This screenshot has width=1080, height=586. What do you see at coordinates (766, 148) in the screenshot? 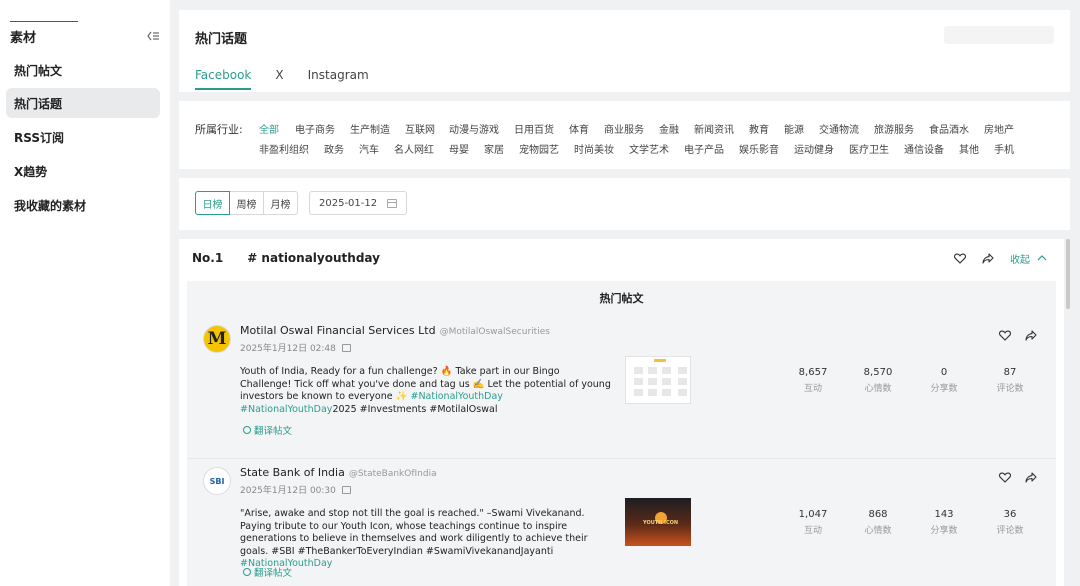
I see `industry-option: 娱乐影音` at bounding box center [766, 148].